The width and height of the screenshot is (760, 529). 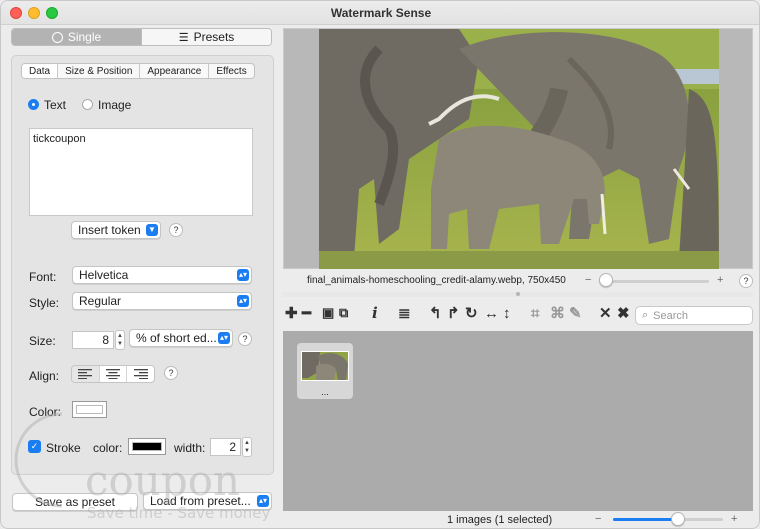 I want to click on stroke-width-input: 2, so click(x=225, y=447).